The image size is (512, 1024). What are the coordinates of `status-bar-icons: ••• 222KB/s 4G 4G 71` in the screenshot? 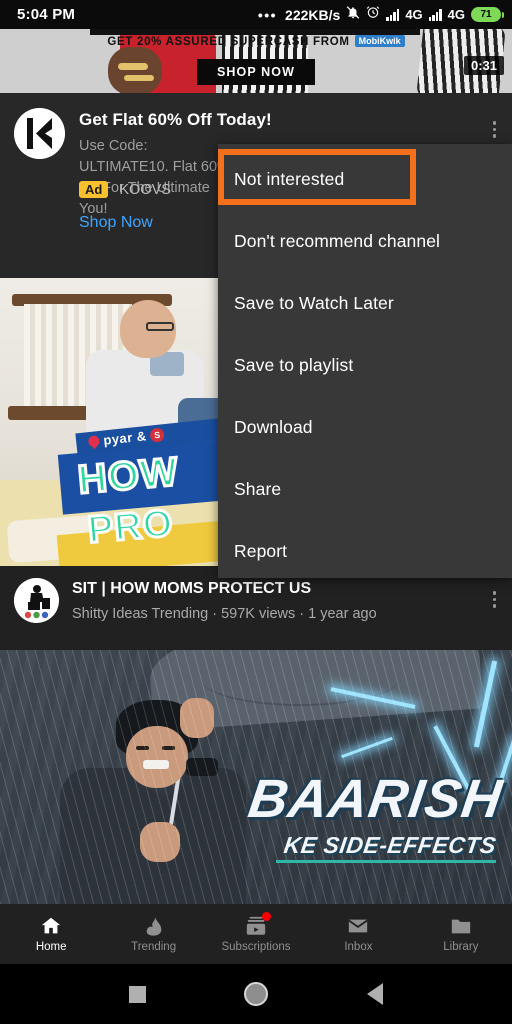 It's located at (380, 15).